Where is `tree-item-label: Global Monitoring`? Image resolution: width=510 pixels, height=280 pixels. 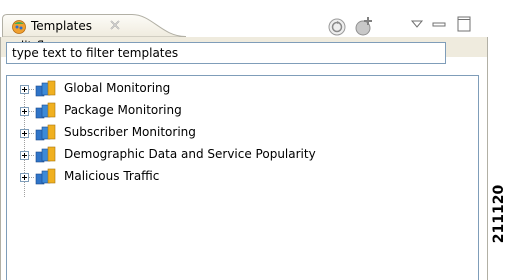 tree-item-label: Global Monitoring is located at coordinates (117, 88).